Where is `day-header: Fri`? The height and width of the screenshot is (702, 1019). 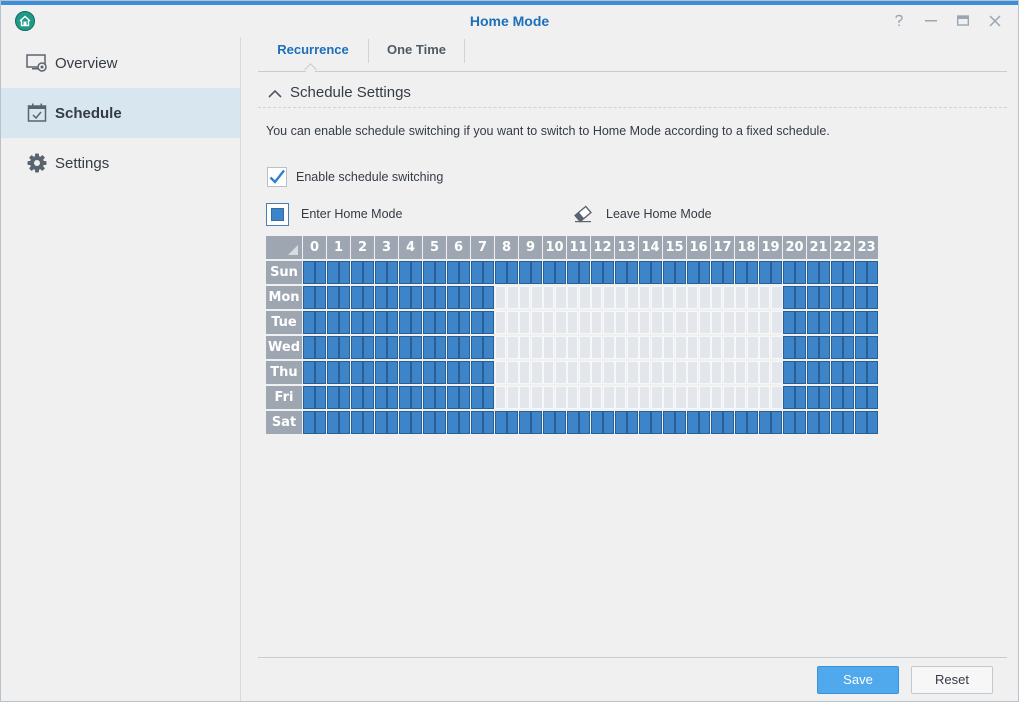 day-header: Fri is located at coordinates (284, 397).